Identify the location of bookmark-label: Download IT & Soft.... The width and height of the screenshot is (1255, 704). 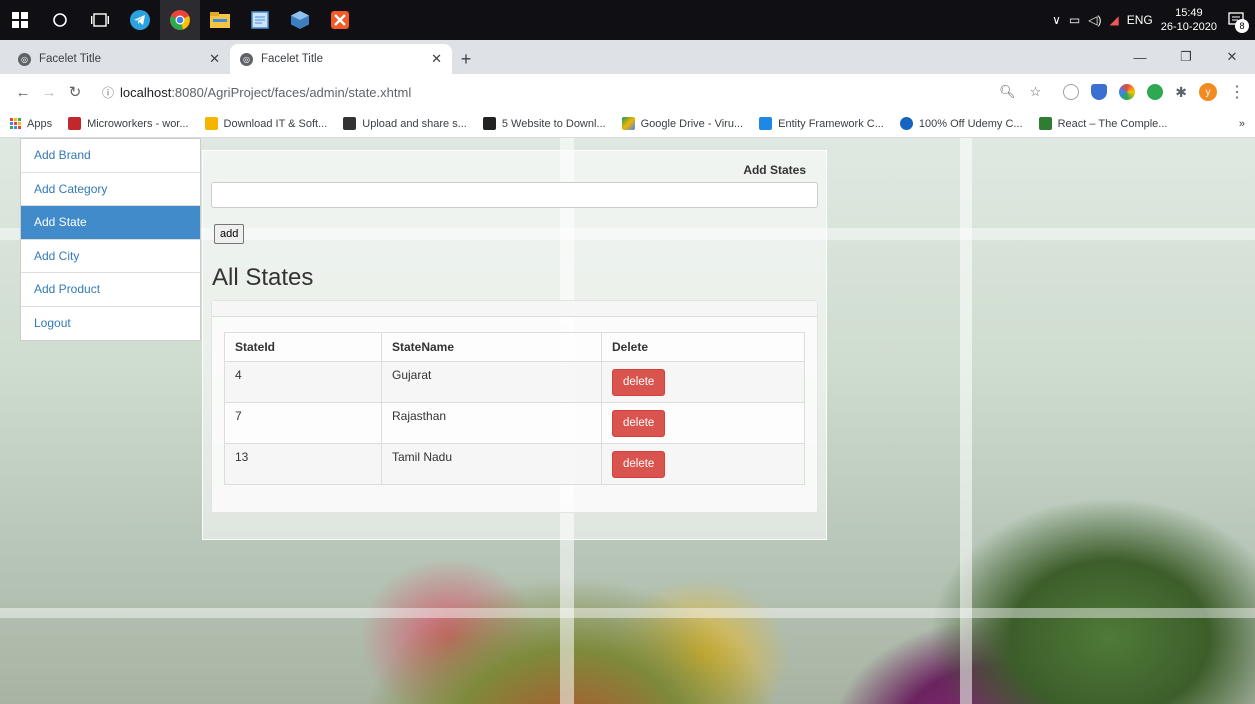
(275, 123).